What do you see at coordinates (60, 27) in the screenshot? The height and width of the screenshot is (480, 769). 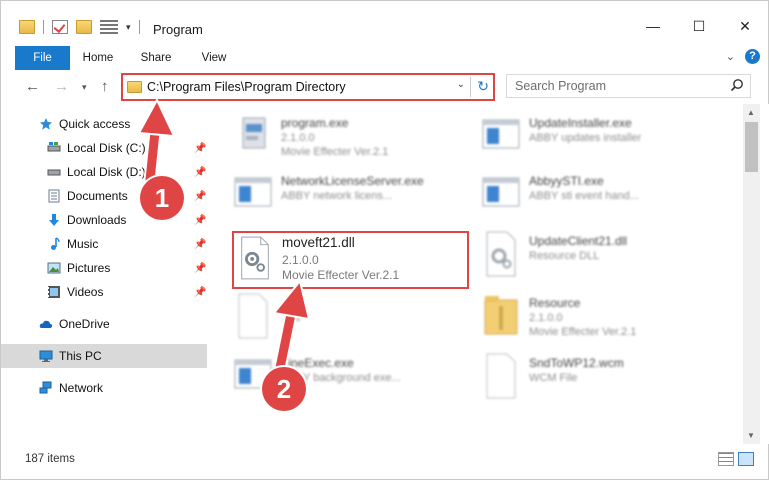 I see `properties-check-icon` at bounding box center [60, 27].